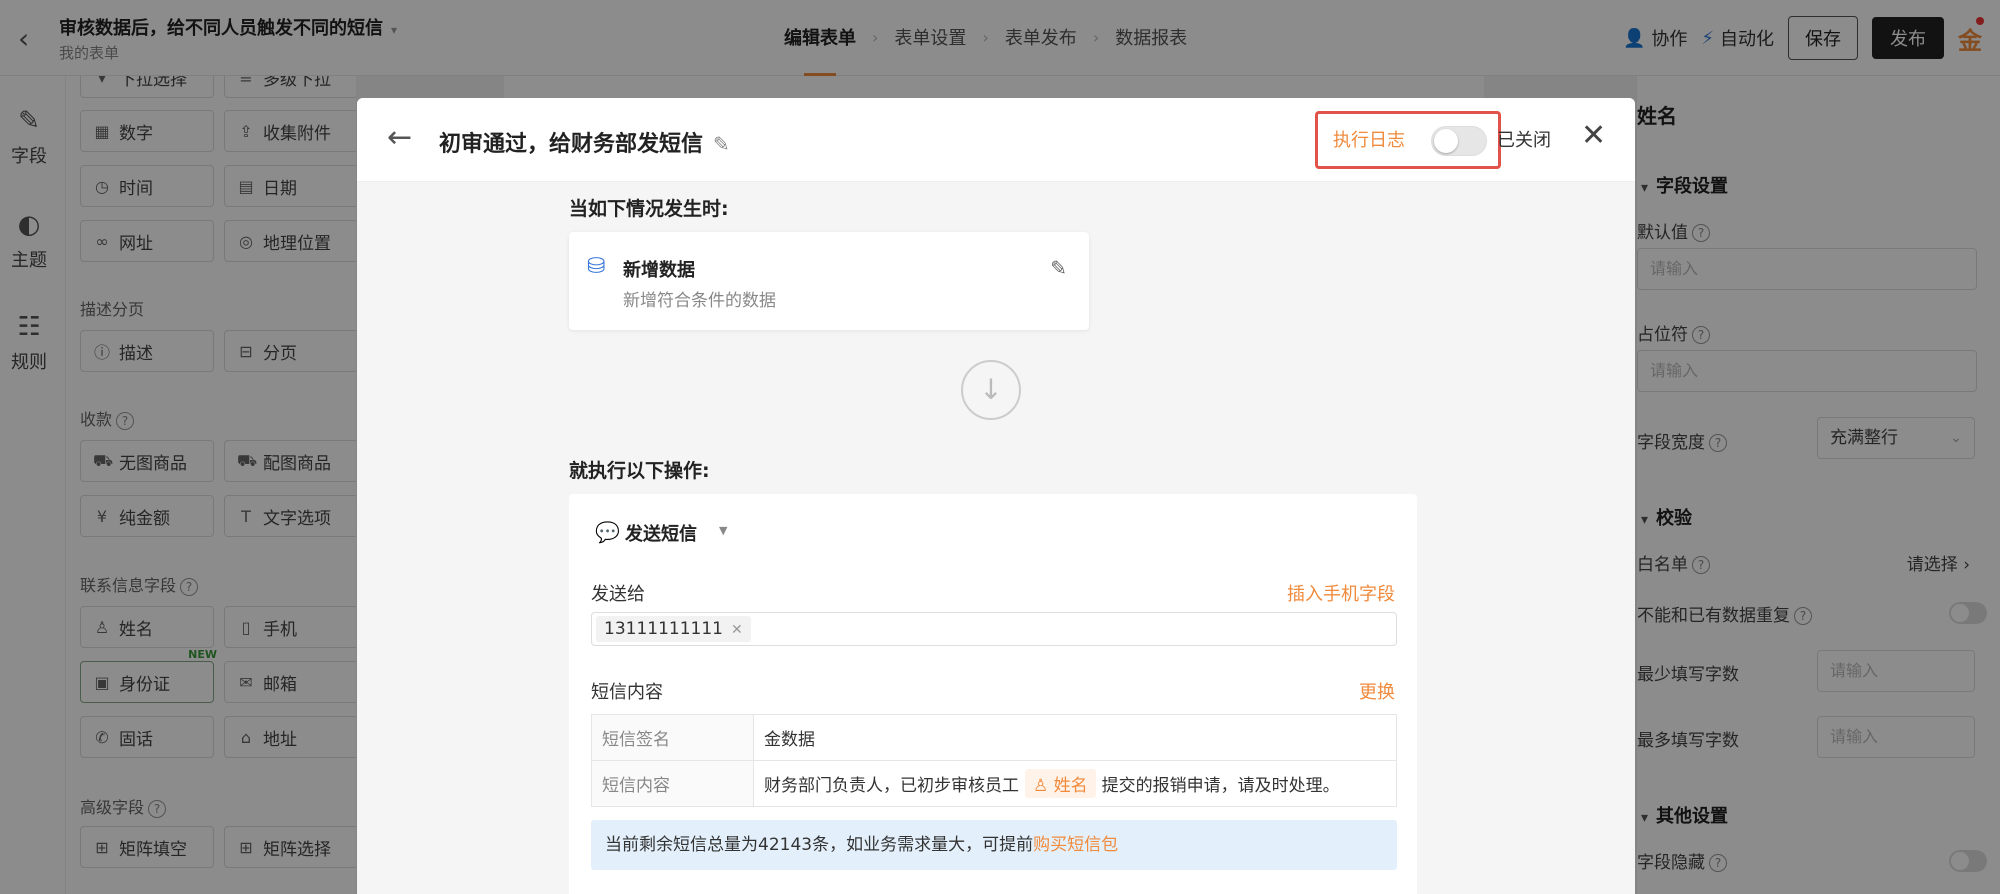 This screenshot has height=894, width=2000. I want to click on table-row: 短信签名 金数据, so click(994, 737).